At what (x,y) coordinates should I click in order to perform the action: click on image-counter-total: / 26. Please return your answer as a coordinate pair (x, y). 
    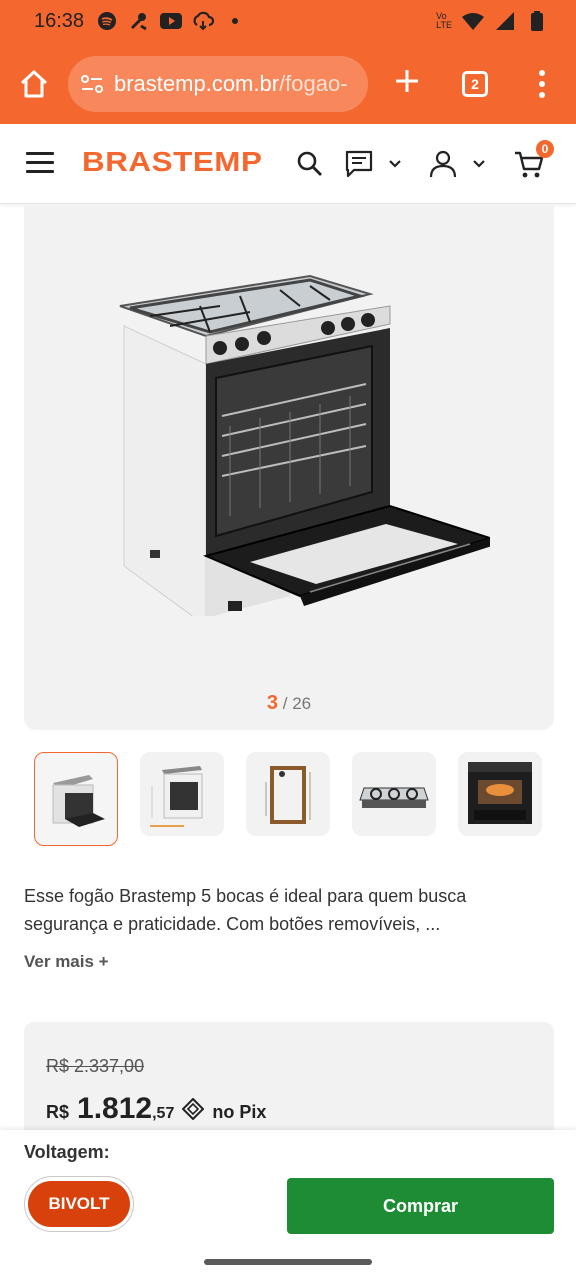
    Looking at the image, I should click on (297, 703).